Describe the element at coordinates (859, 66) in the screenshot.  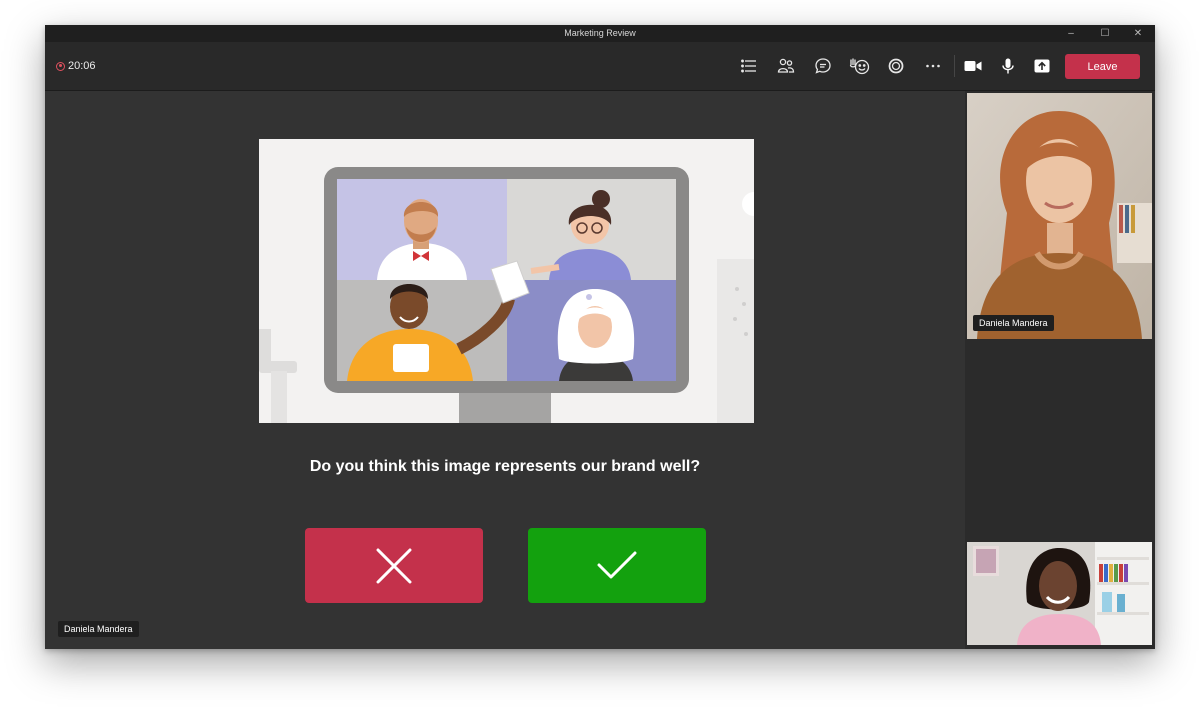
I see `raise-hand-icon` at that location.